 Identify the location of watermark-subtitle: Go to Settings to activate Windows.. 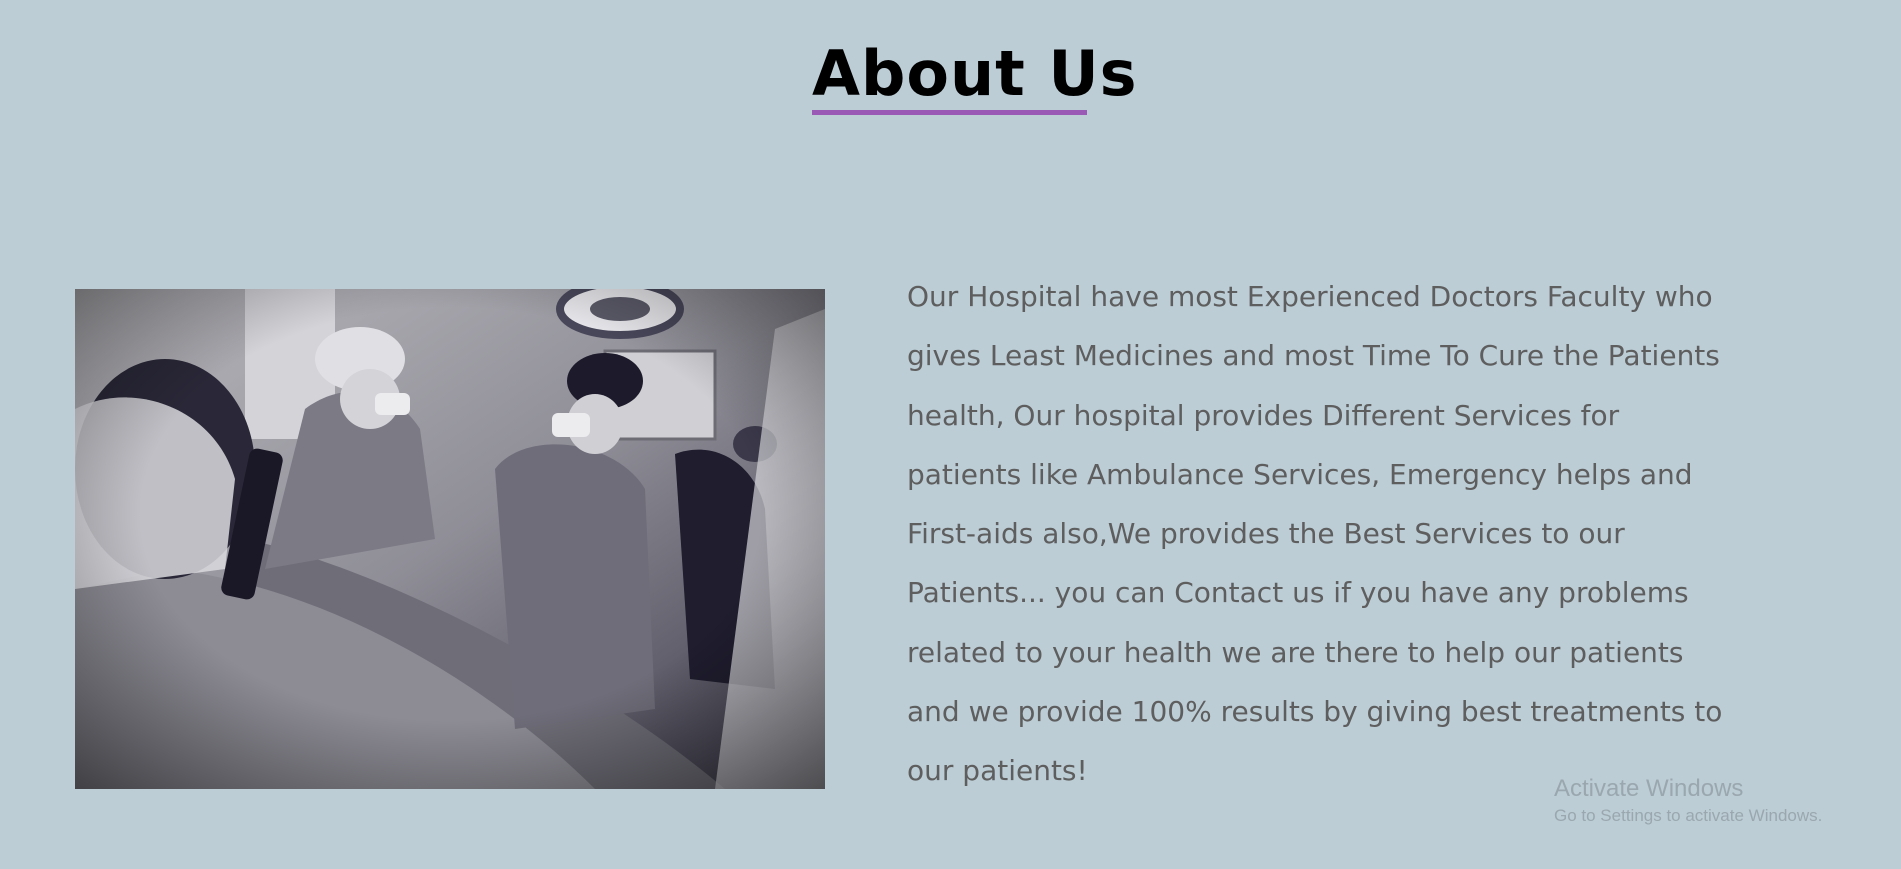
(1688, 815).